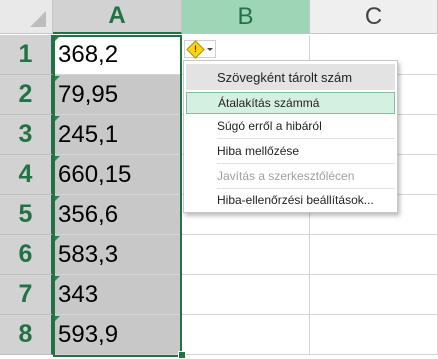 The height and width of the screenshot is (359, 438). I want to click on cell-value: 660,15, so click(95, 174).